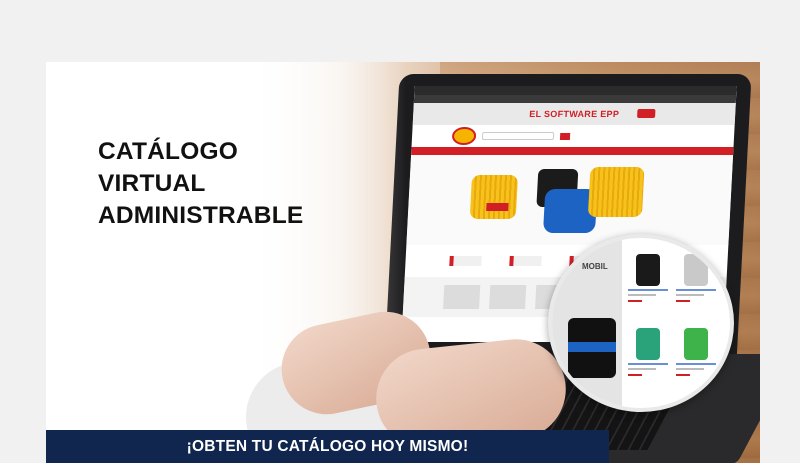  I want to click on zoomed-catalog-circle: MOBIL, so click(641, 323).